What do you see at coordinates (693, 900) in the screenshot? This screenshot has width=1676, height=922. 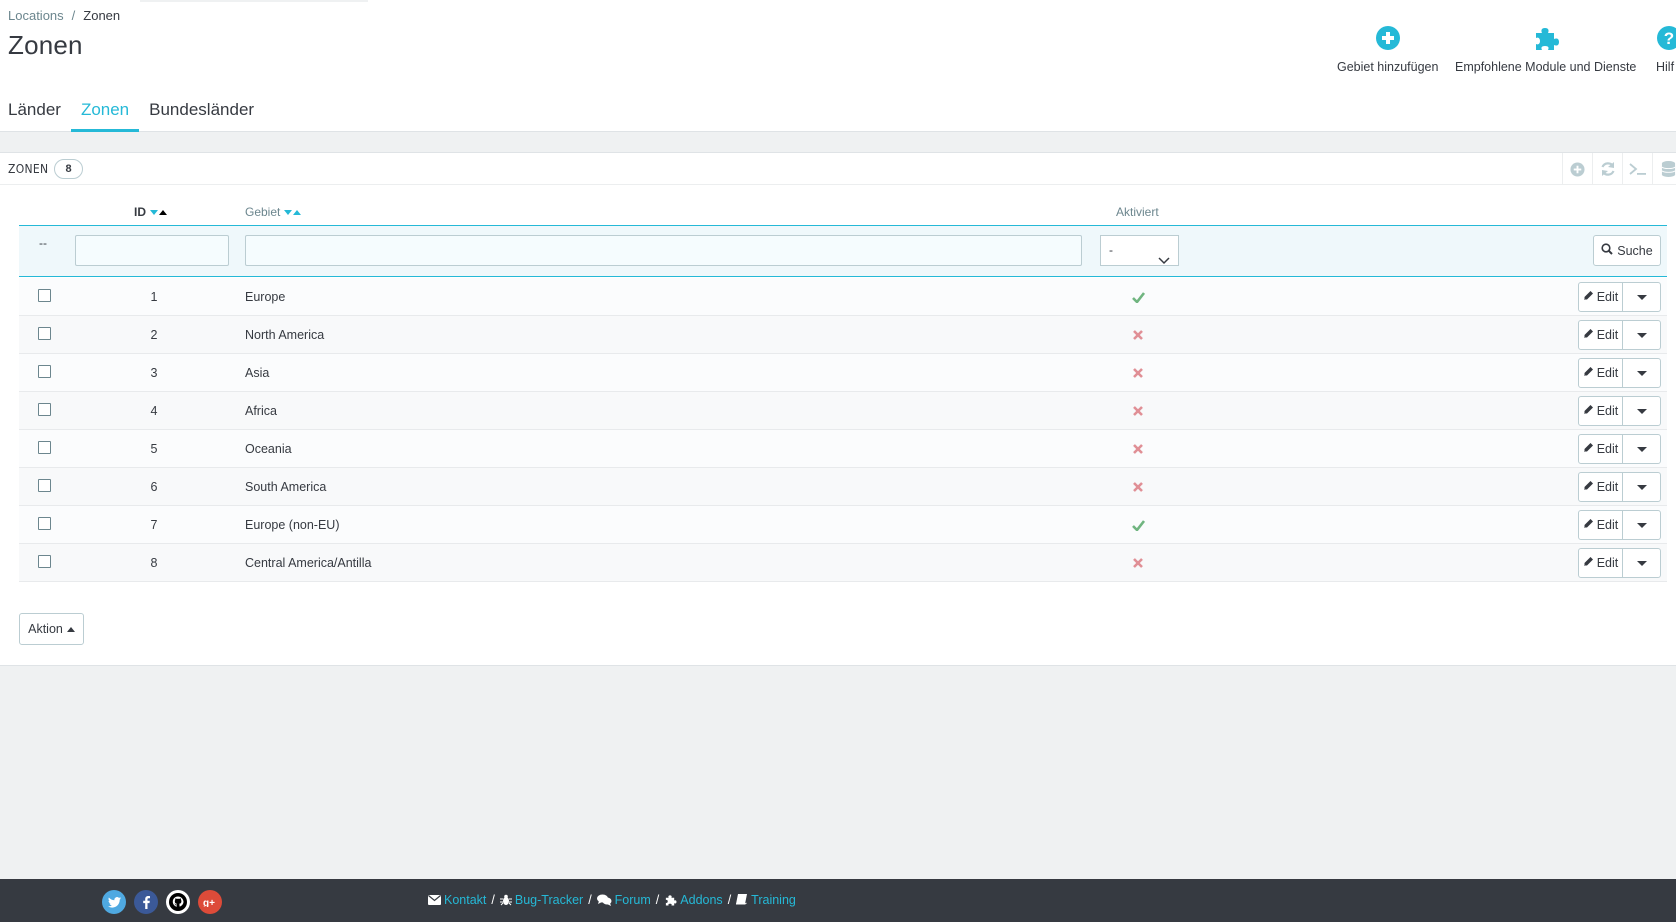 I see `footer-link-addons: Addons` at bounding box center [693, 900].